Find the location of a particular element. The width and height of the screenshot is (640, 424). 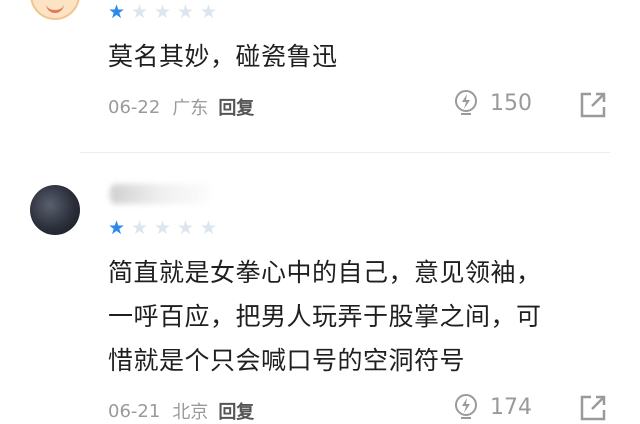

review-date: 06-21 is located at coordinates (134, 411).